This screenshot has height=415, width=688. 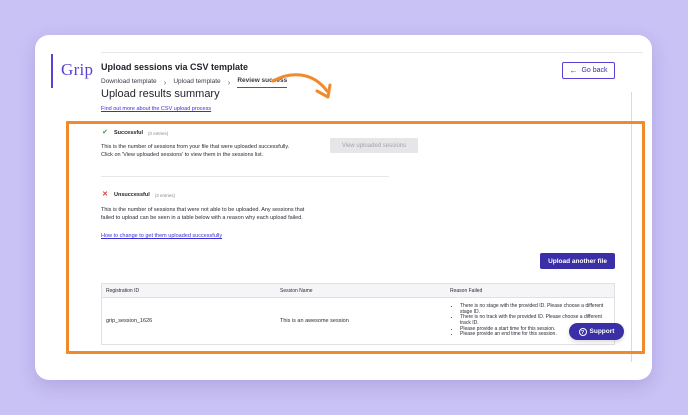 I want to click on breadcrumb-upload-template: Upload template, so click(x=196, y=83).